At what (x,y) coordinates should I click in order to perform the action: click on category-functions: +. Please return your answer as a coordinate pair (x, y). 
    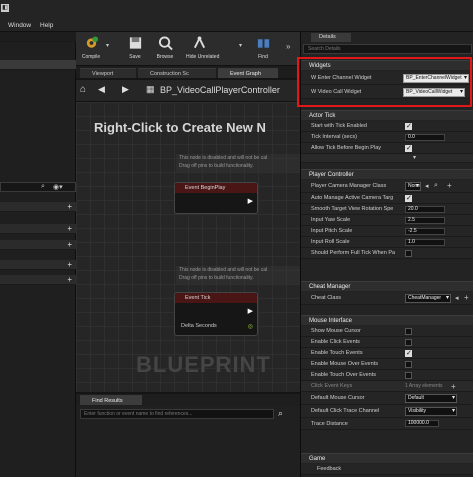
    Looking at the image, I should click on (38, 229).